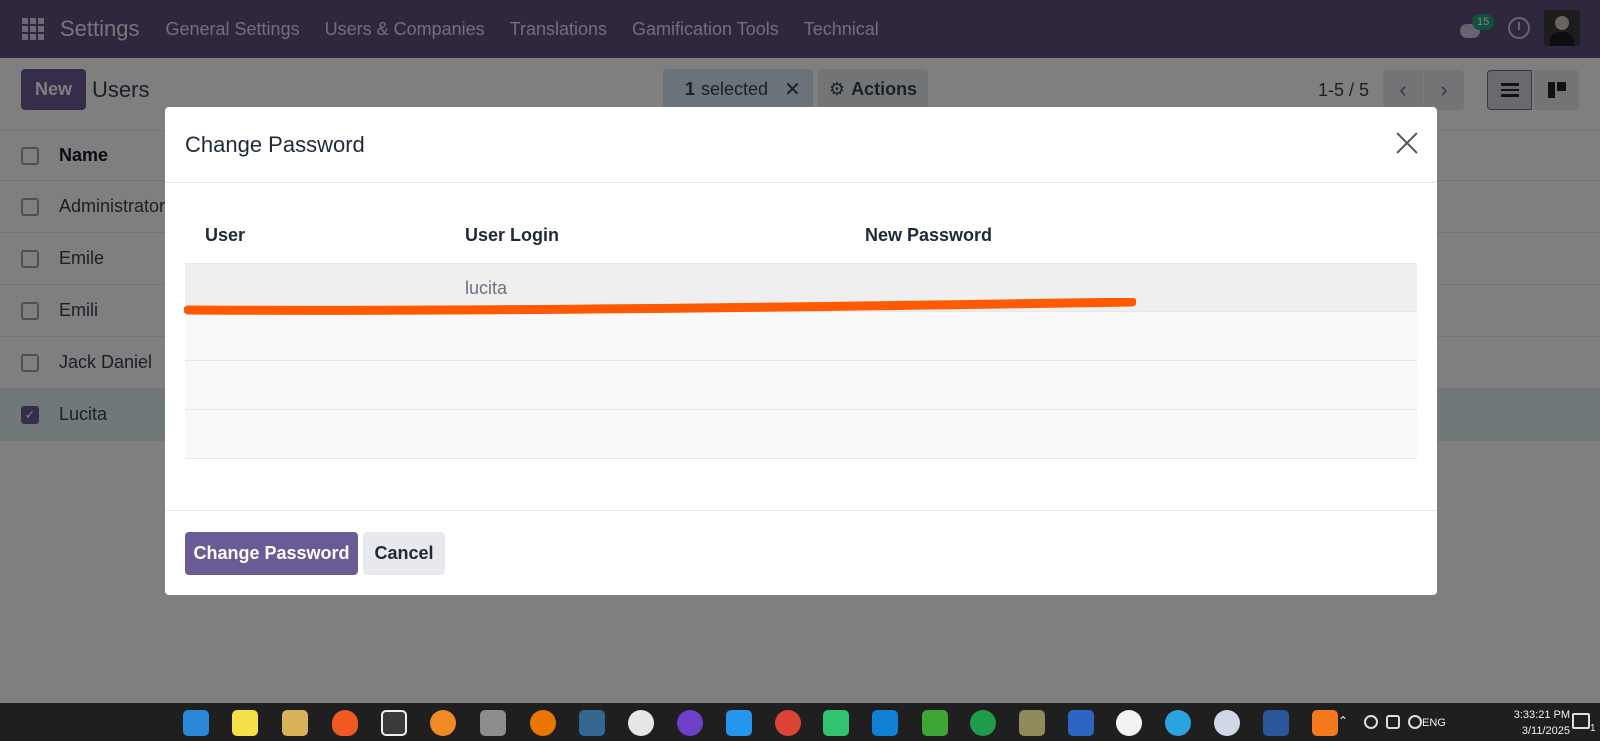 The height and width of the screenshot is (741, 1600). I want to click on owl-icon, so click(1032, 723).